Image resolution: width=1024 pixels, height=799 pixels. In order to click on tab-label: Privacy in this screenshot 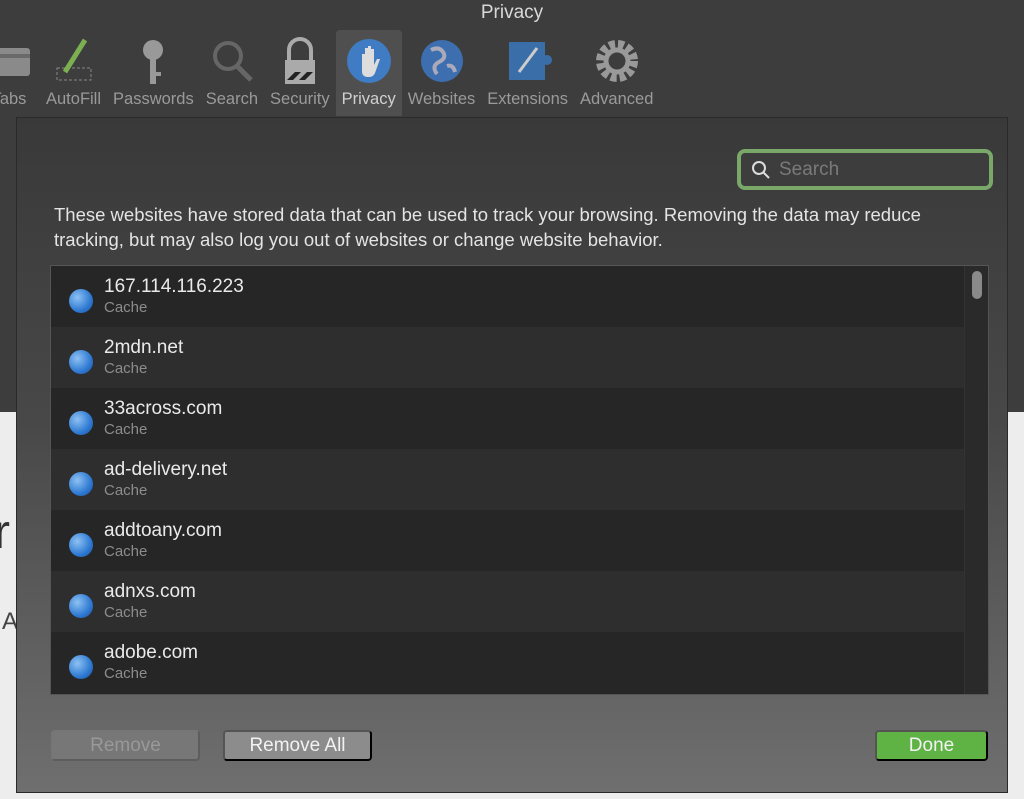, I will do `click(368, 99)`.